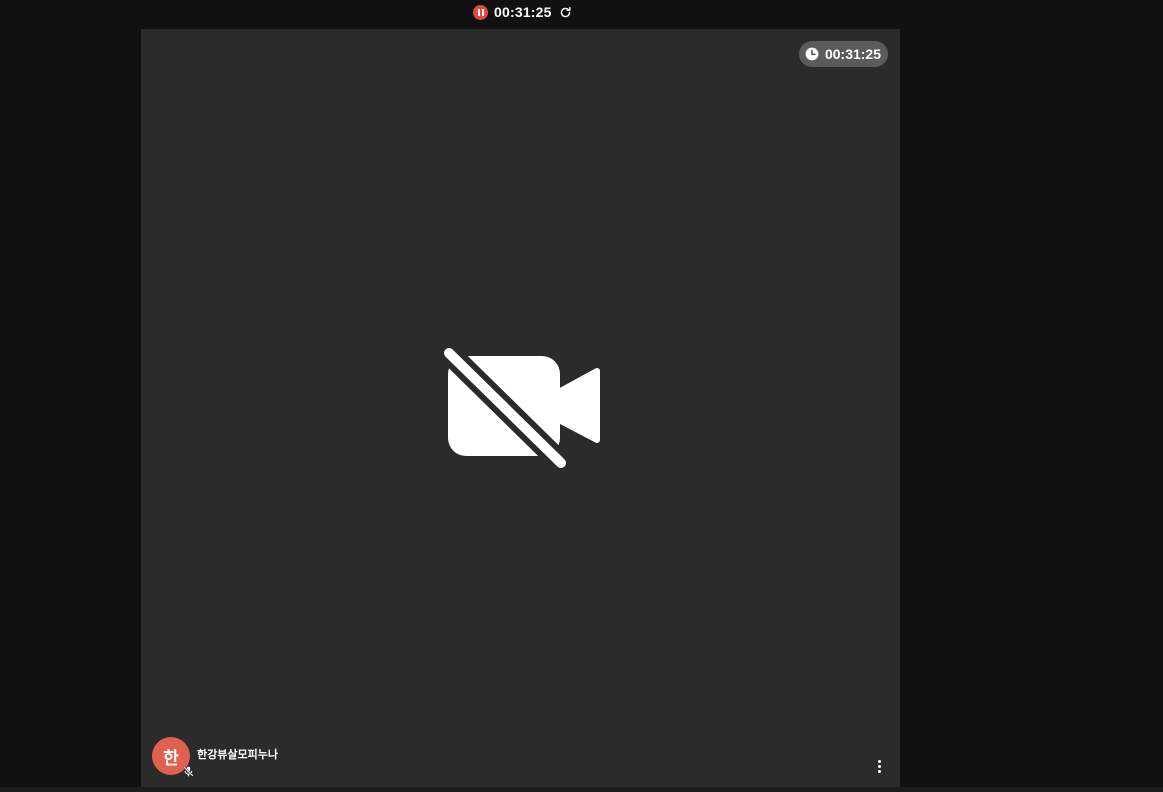 This screenshot has width=1163, height=792. I want to click on recording-indicator: 00:31:25, so click(523, 12).